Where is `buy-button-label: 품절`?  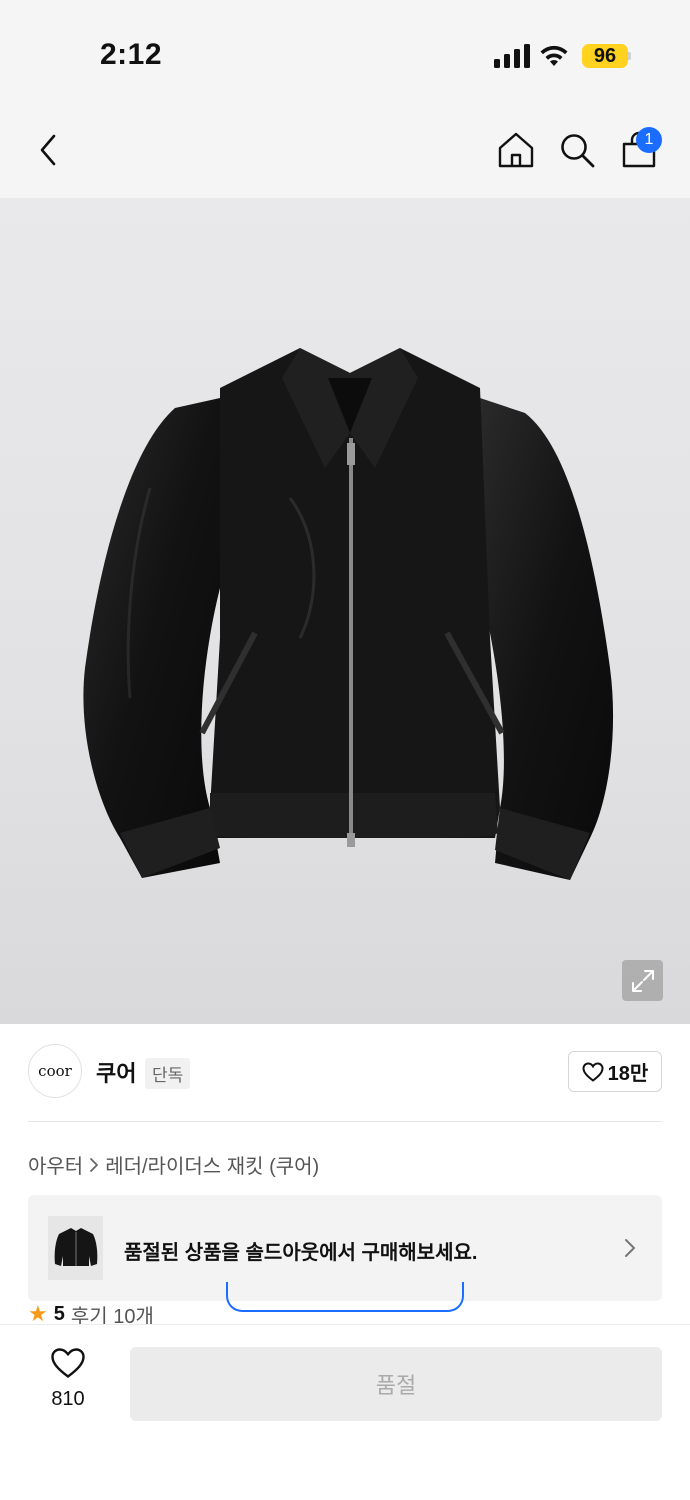 buy-button-label: 품절 is located at coordinates (396, 1385).